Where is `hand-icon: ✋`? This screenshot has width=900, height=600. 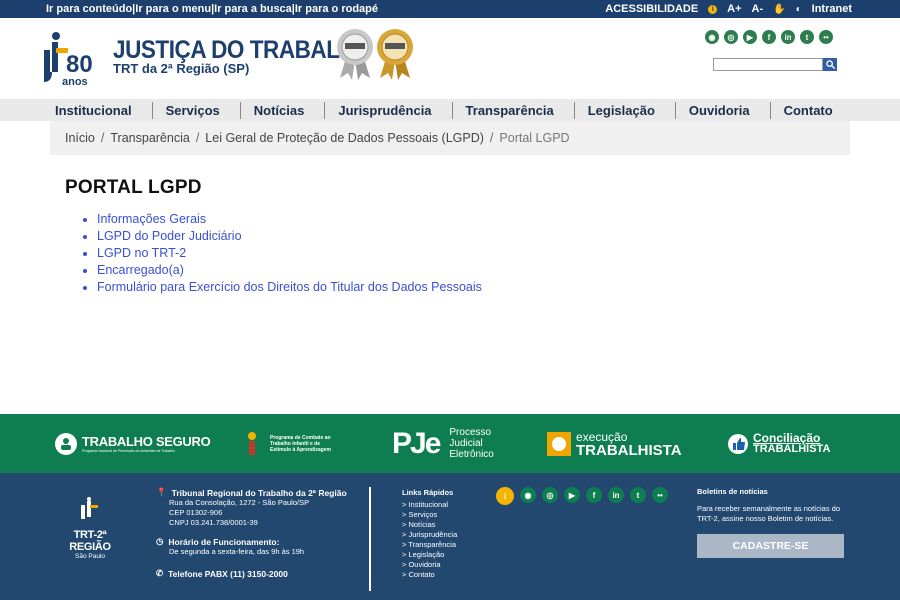 hand-icon: ✋ is located at coordinates (779, 9).